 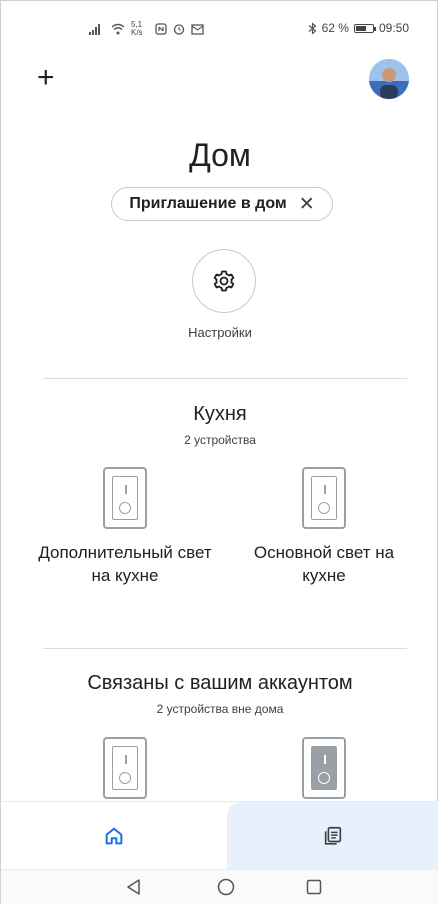 What do you see at coordinates (220, 440) in the screenshot?
I see `room-device-count: 2 устройства` at bounding box center [220, 440].